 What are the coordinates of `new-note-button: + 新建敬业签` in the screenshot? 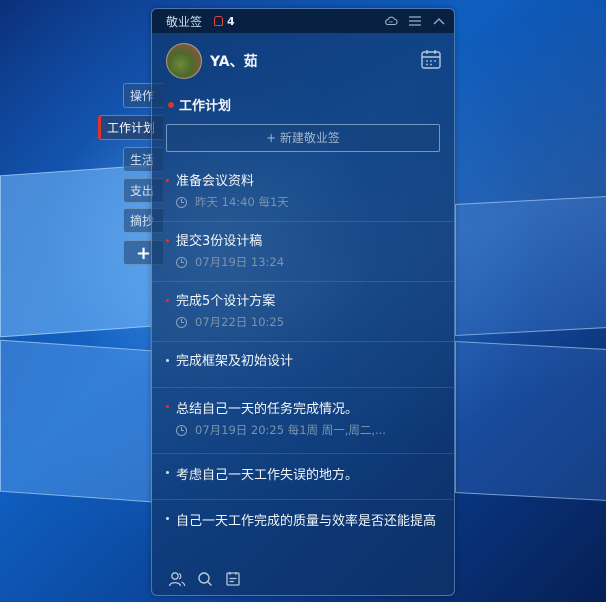 It's located at (303, 138).